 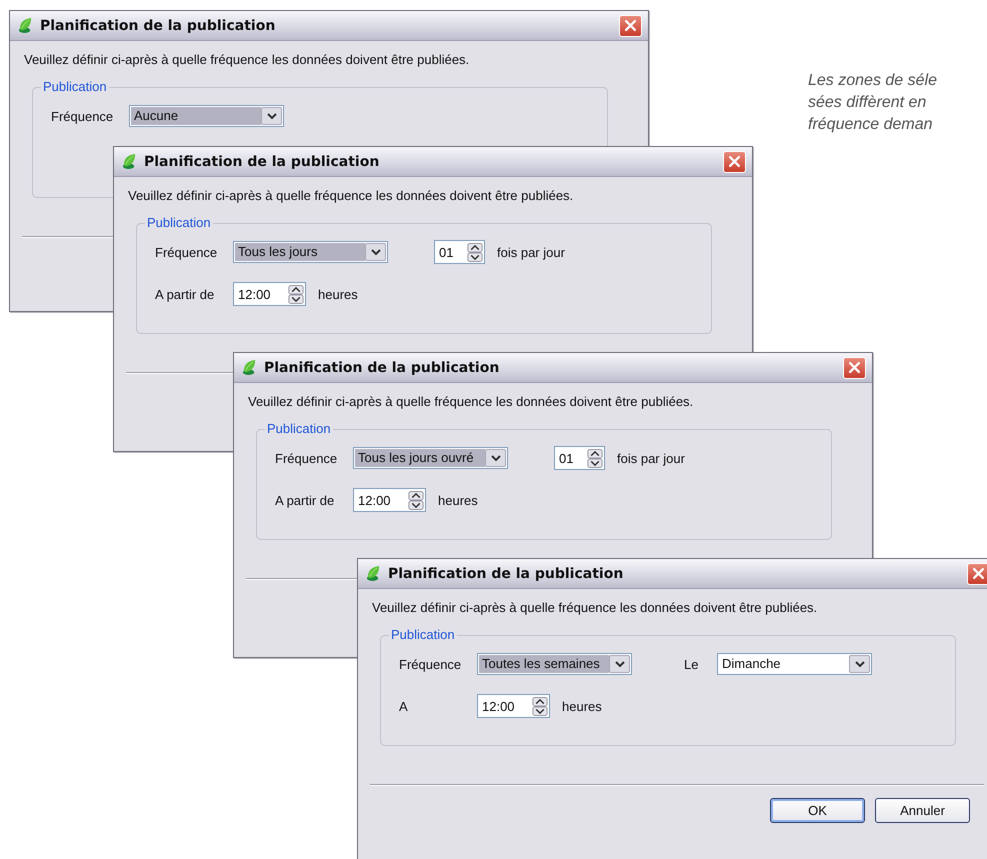 I want to click on field-label: Le, so click(x=692, y=664).